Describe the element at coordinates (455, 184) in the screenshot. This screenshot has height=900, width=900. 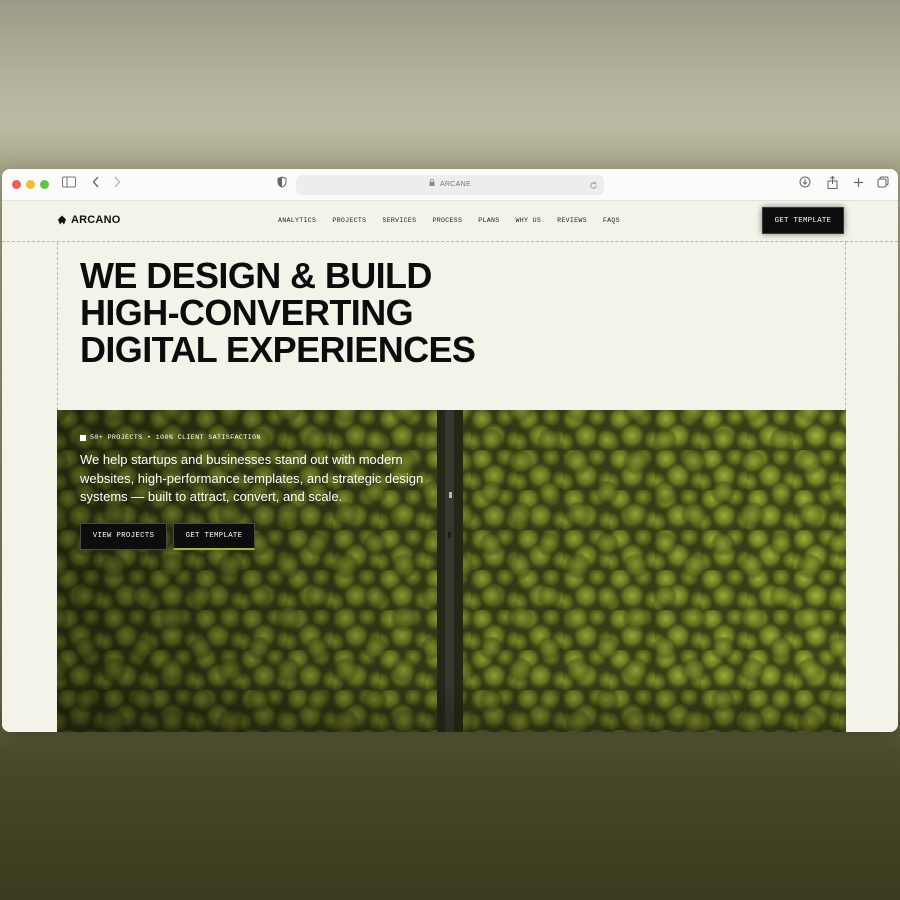
I see `address-text: ARCANE` at that location.